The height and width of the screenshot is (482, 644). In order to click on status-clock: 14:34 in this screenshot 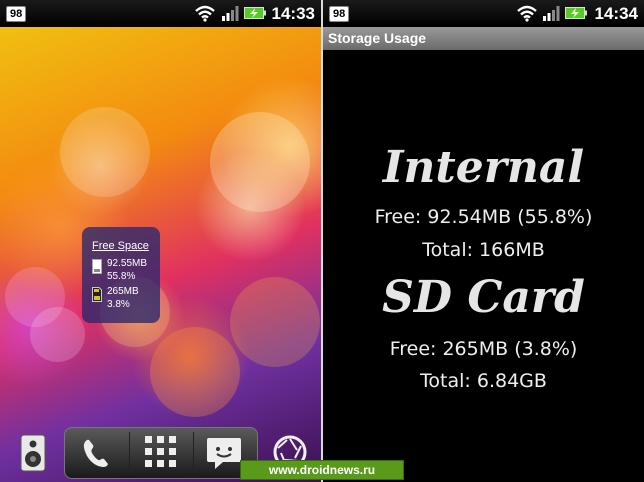, I will do `click(616, 13)`.